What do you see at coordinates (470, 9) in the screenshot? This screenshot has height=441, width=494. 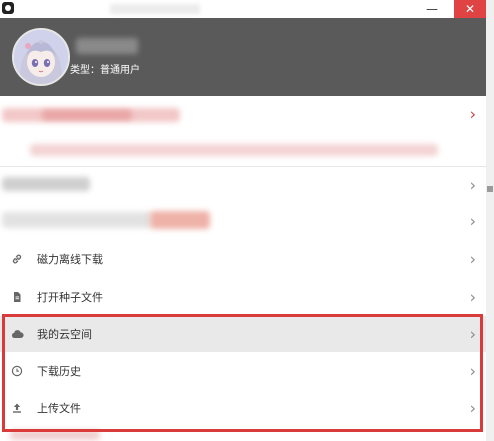 I see `close-button: ✕` at bounding box center [470, 9].